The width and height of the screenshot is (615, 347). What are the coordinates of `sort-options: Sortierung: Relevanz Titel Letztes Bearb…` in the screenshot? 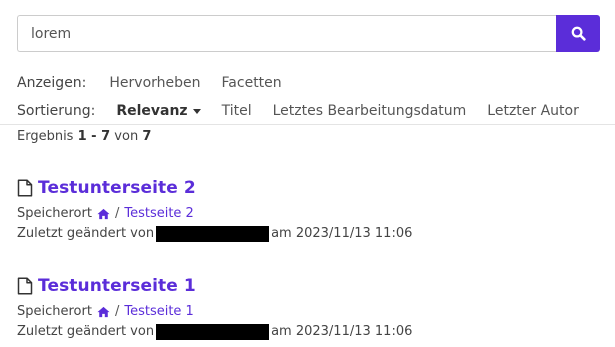 It's located at (308, 111).